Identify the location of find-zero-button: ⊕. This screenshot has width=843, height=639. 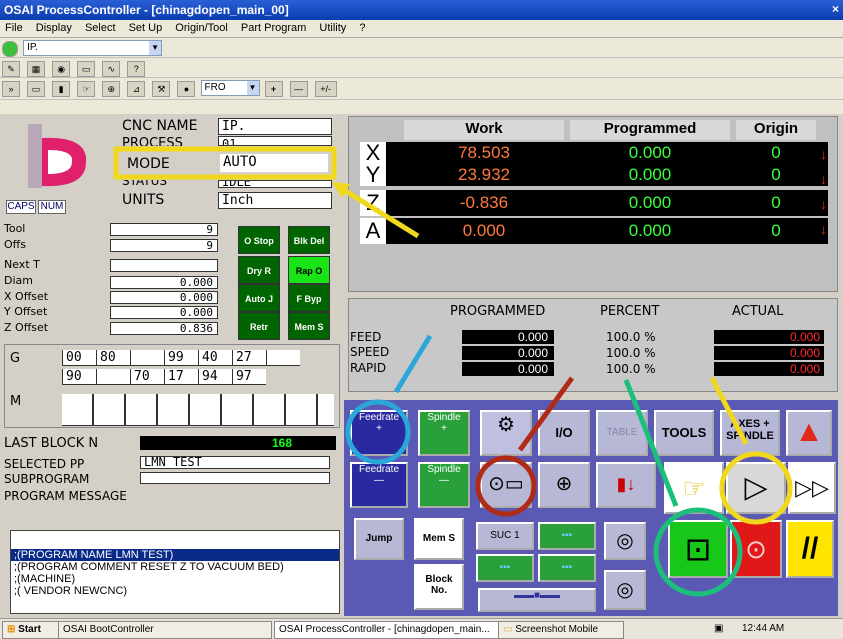
(564, 485).